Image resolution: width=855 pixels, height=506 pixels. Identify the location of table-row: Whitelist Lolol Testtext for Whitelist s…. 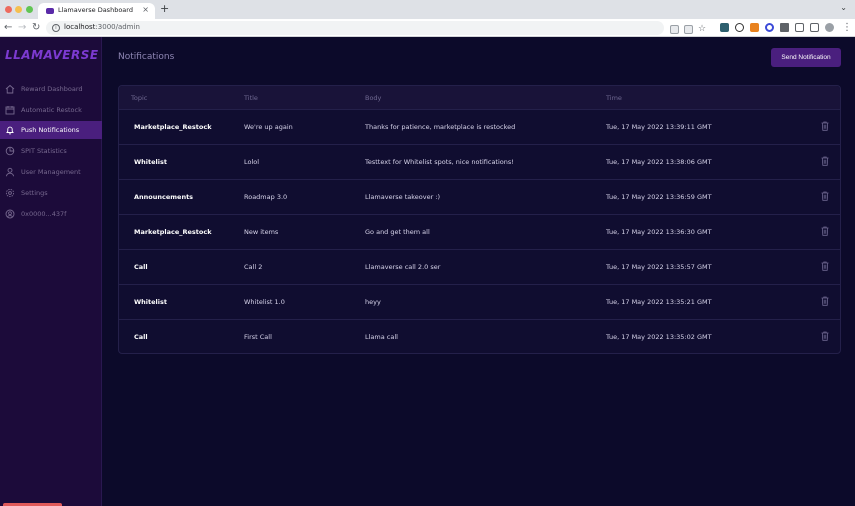
(479, 162).